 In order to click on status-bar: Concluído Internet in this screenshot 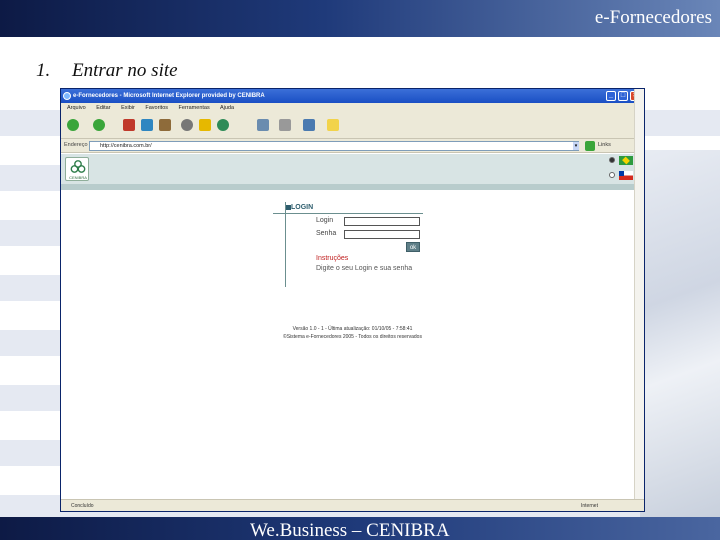, I will do `click(352, 505)`.